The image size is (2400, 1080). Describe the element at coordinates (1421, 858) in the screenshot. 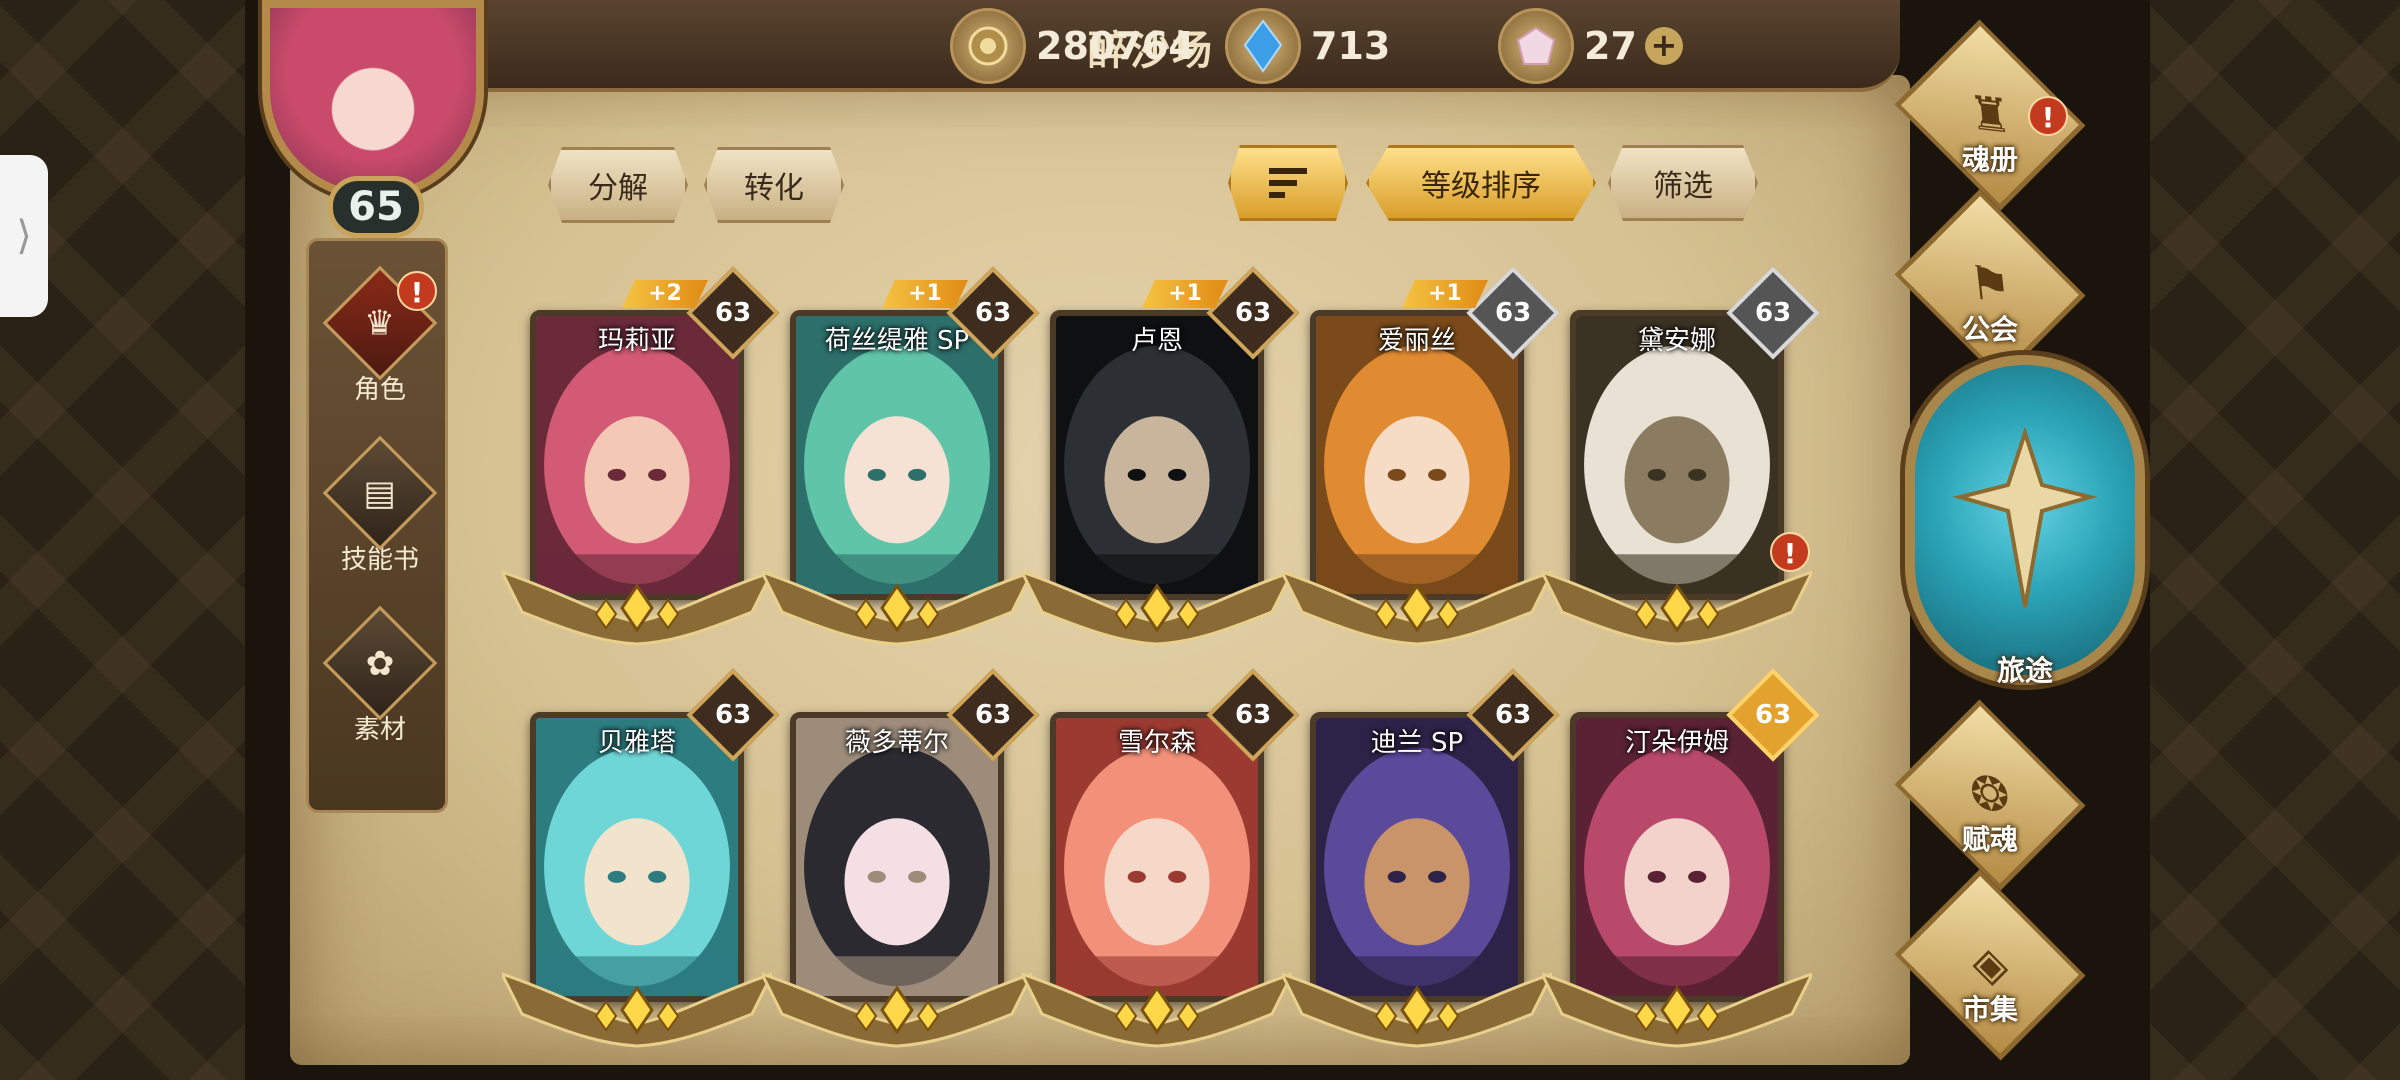

I see `character-card: 迪兰 SP 63` at that location.